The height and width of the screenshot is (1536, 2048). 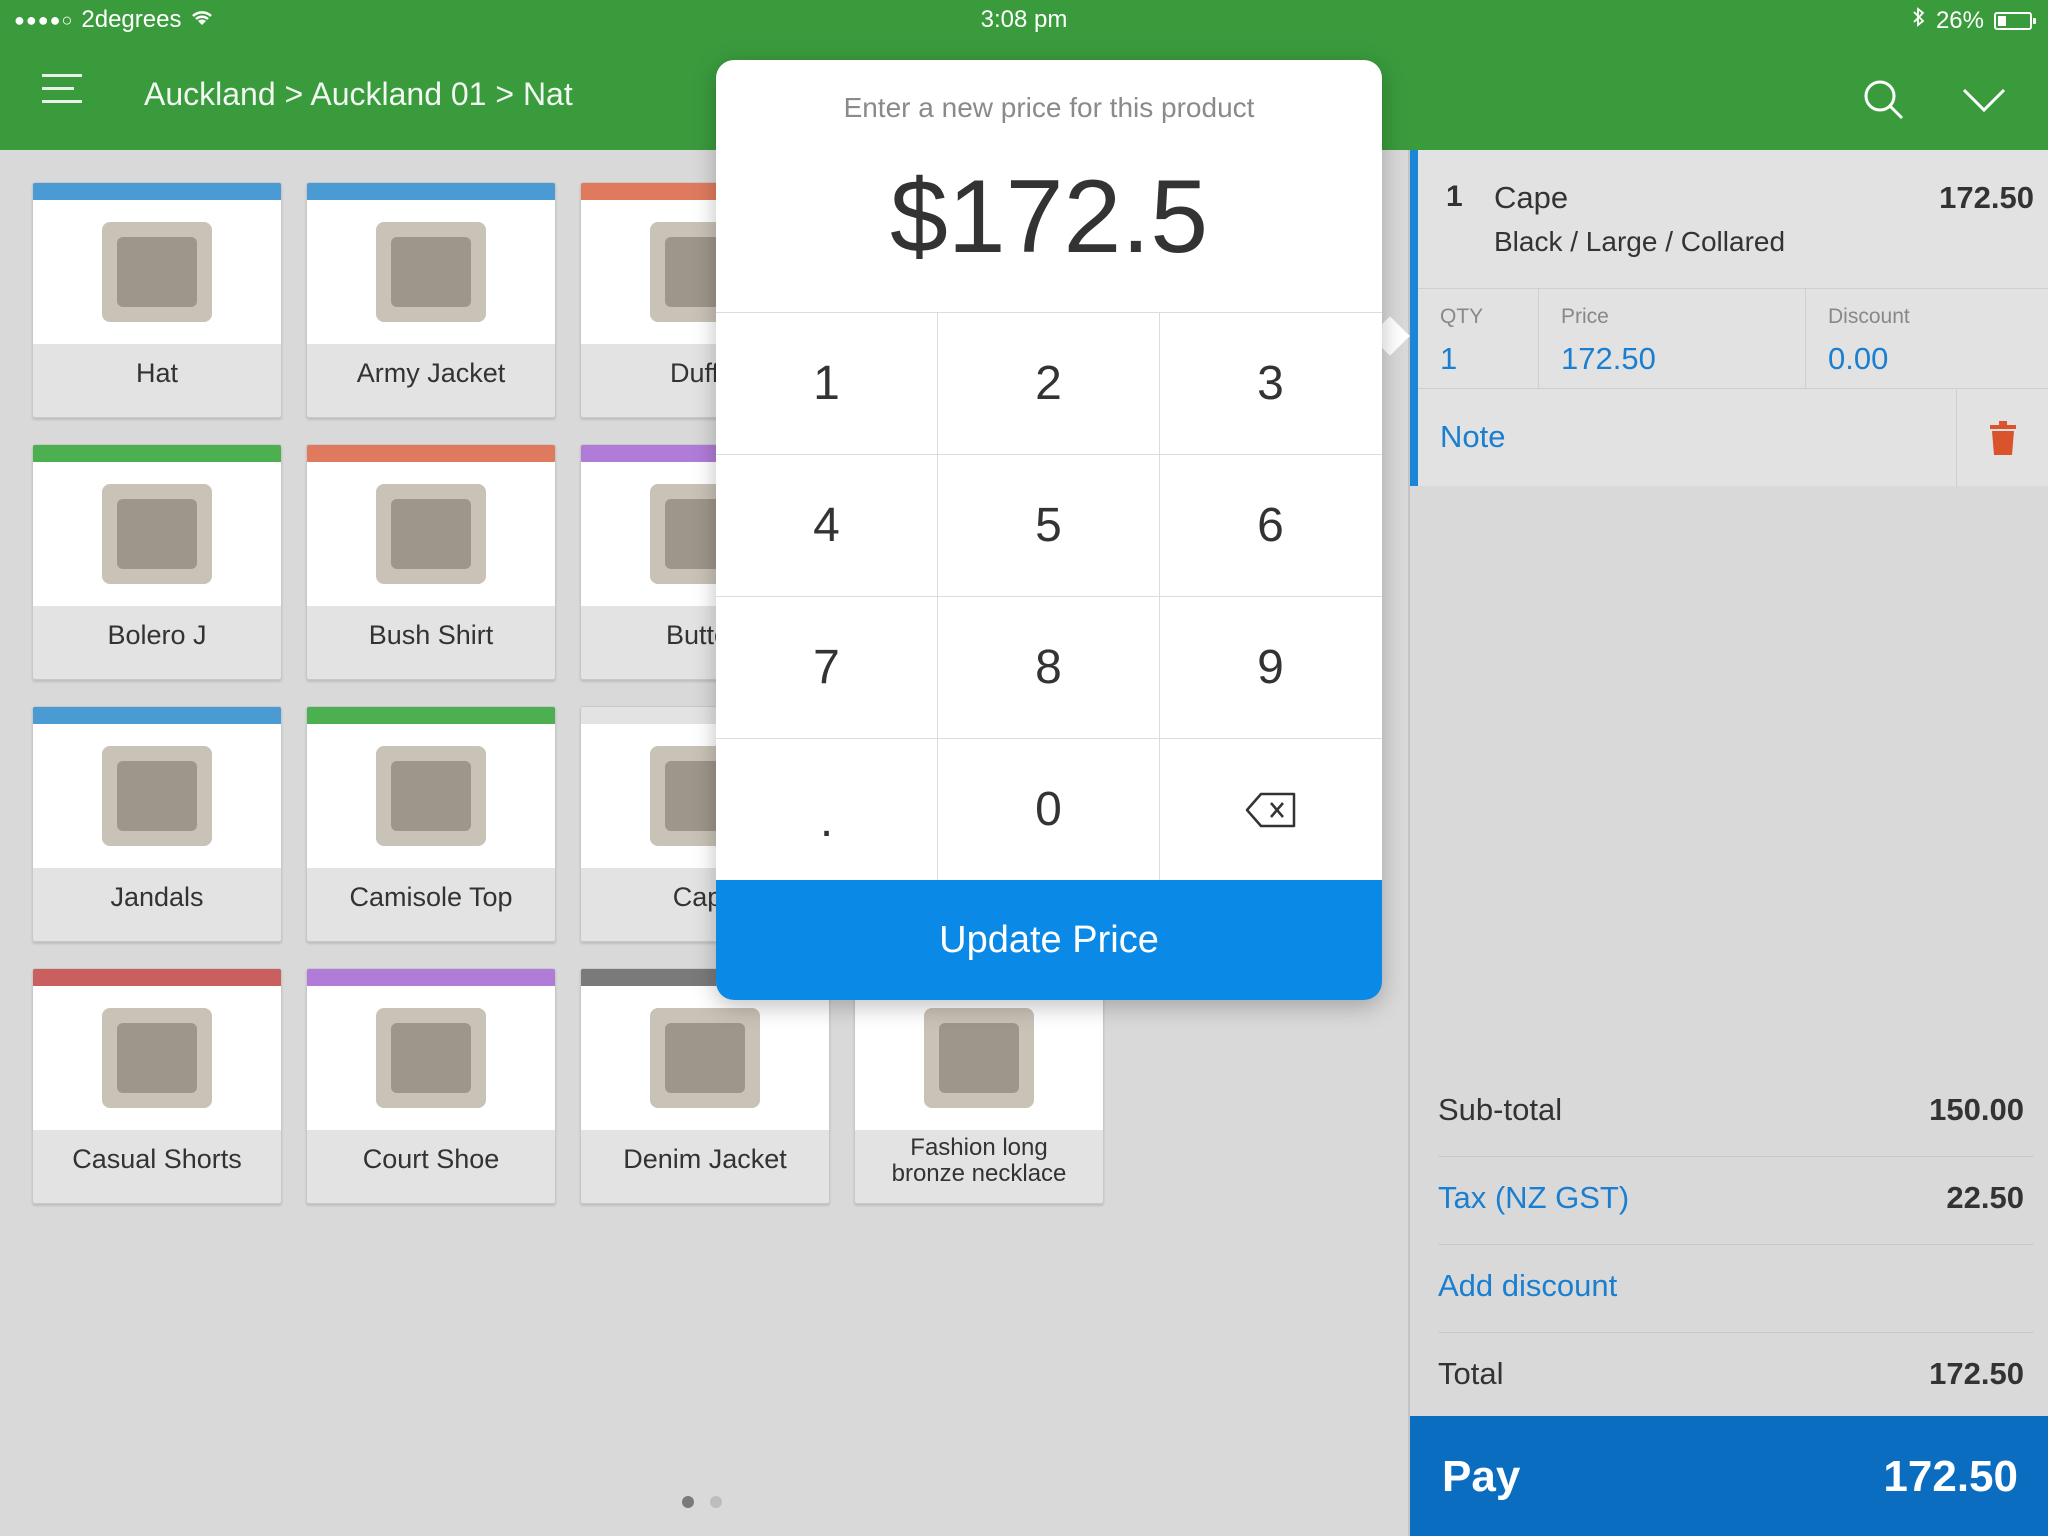 I want to click on note-row: Note, so click(x=1733, y=437).